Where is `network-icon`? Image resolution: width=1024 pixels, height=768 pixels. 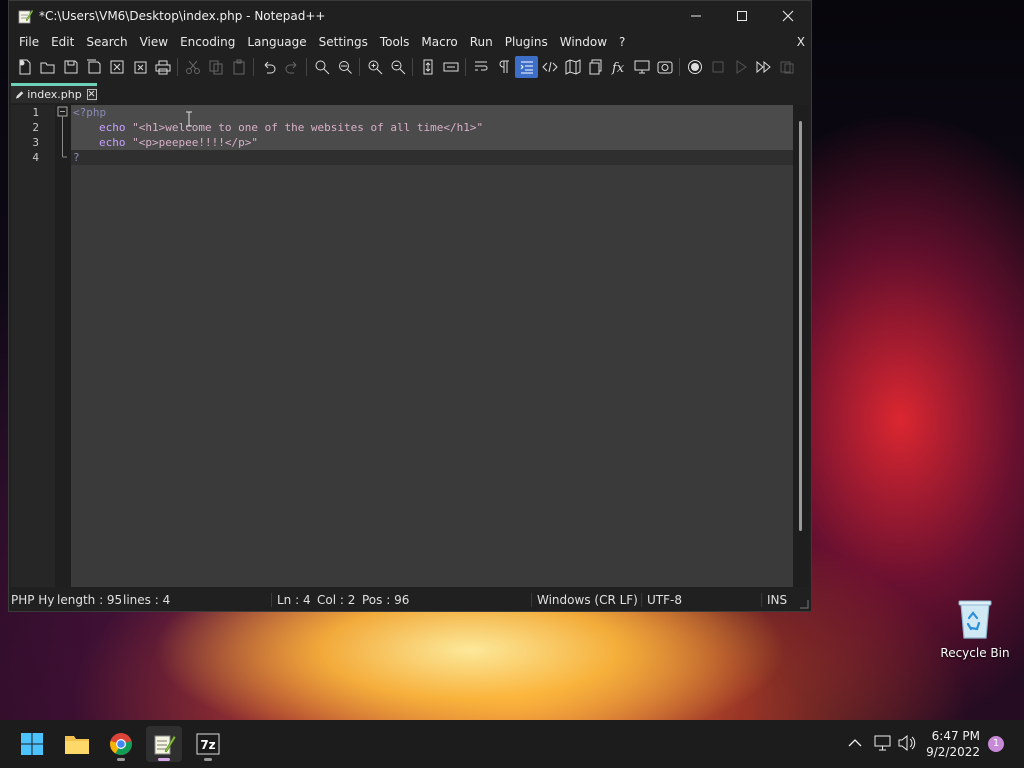
network-icon is located at coordinates (883, 743).